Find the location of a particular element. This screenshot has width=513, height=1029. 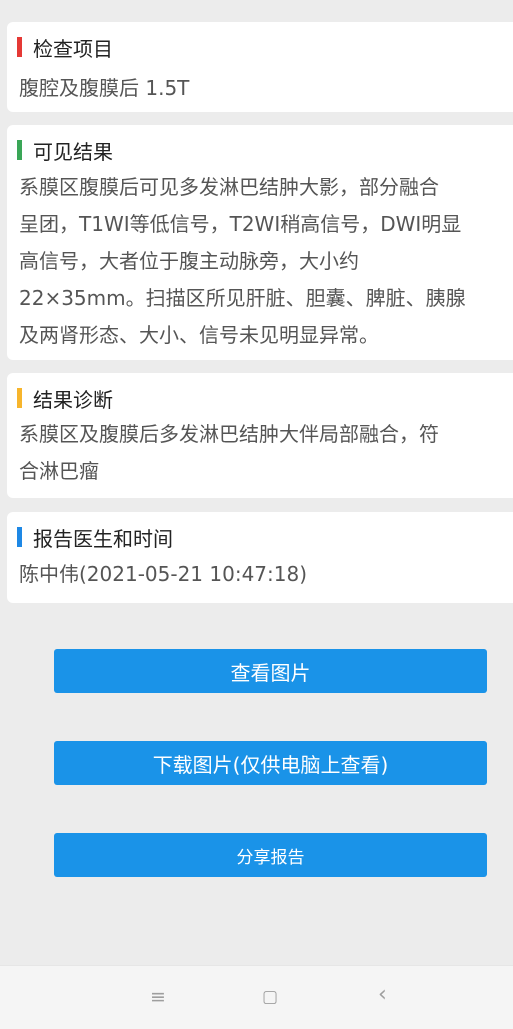

red-marker-icon is located at coordinates (19, 47).